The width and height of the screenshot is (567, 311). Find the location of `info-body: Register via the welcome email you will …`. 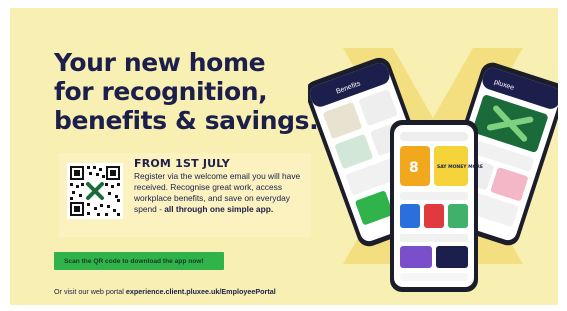

info-body: Register via the welcome email you will … is located at coordinates (221, 193).